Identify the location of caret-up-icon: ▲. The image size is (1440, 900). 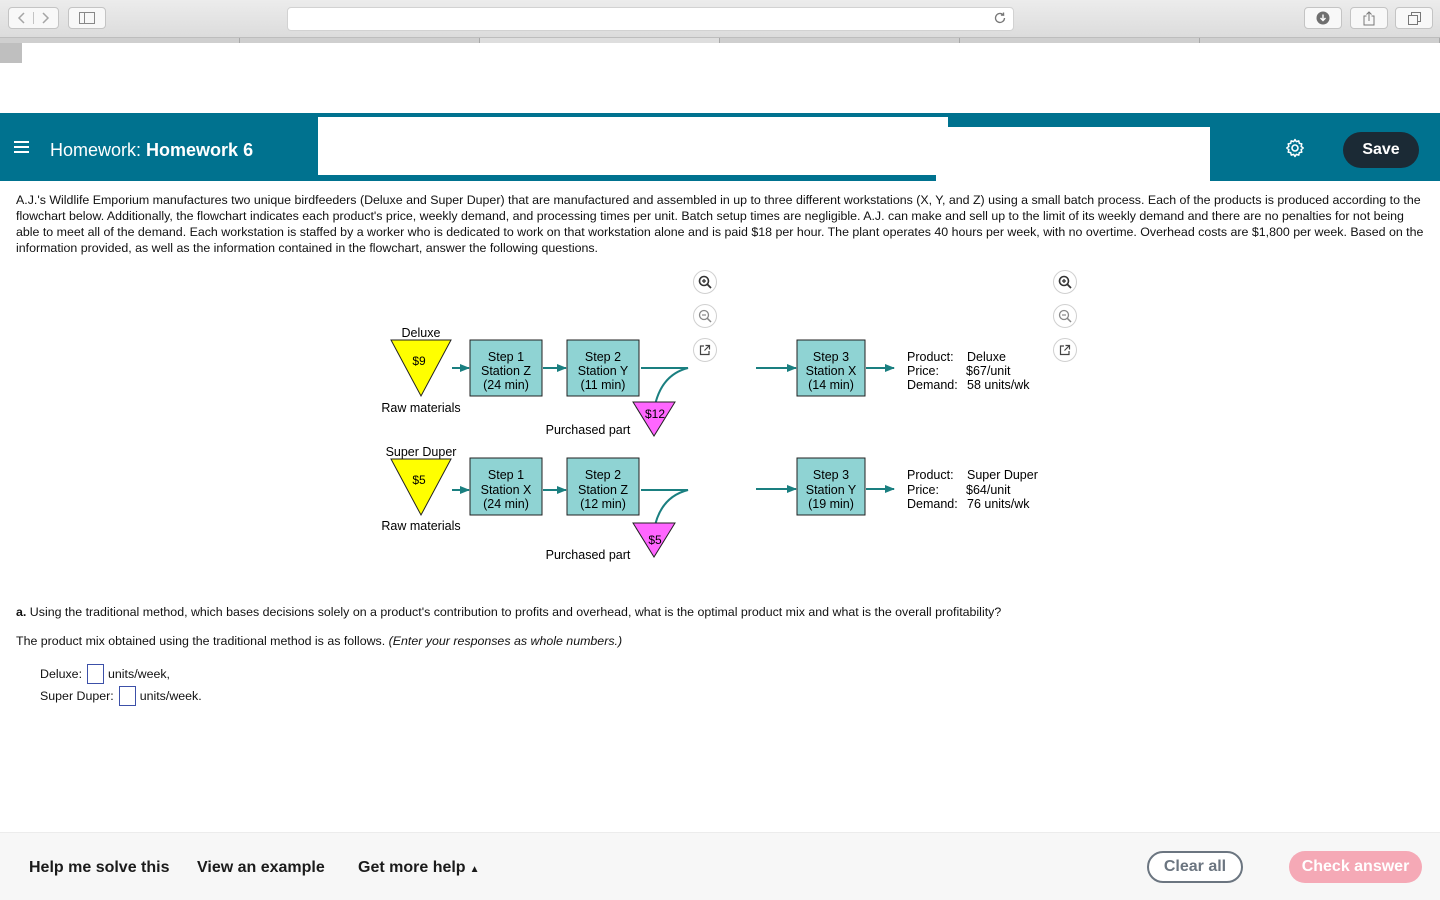
(474, 869).